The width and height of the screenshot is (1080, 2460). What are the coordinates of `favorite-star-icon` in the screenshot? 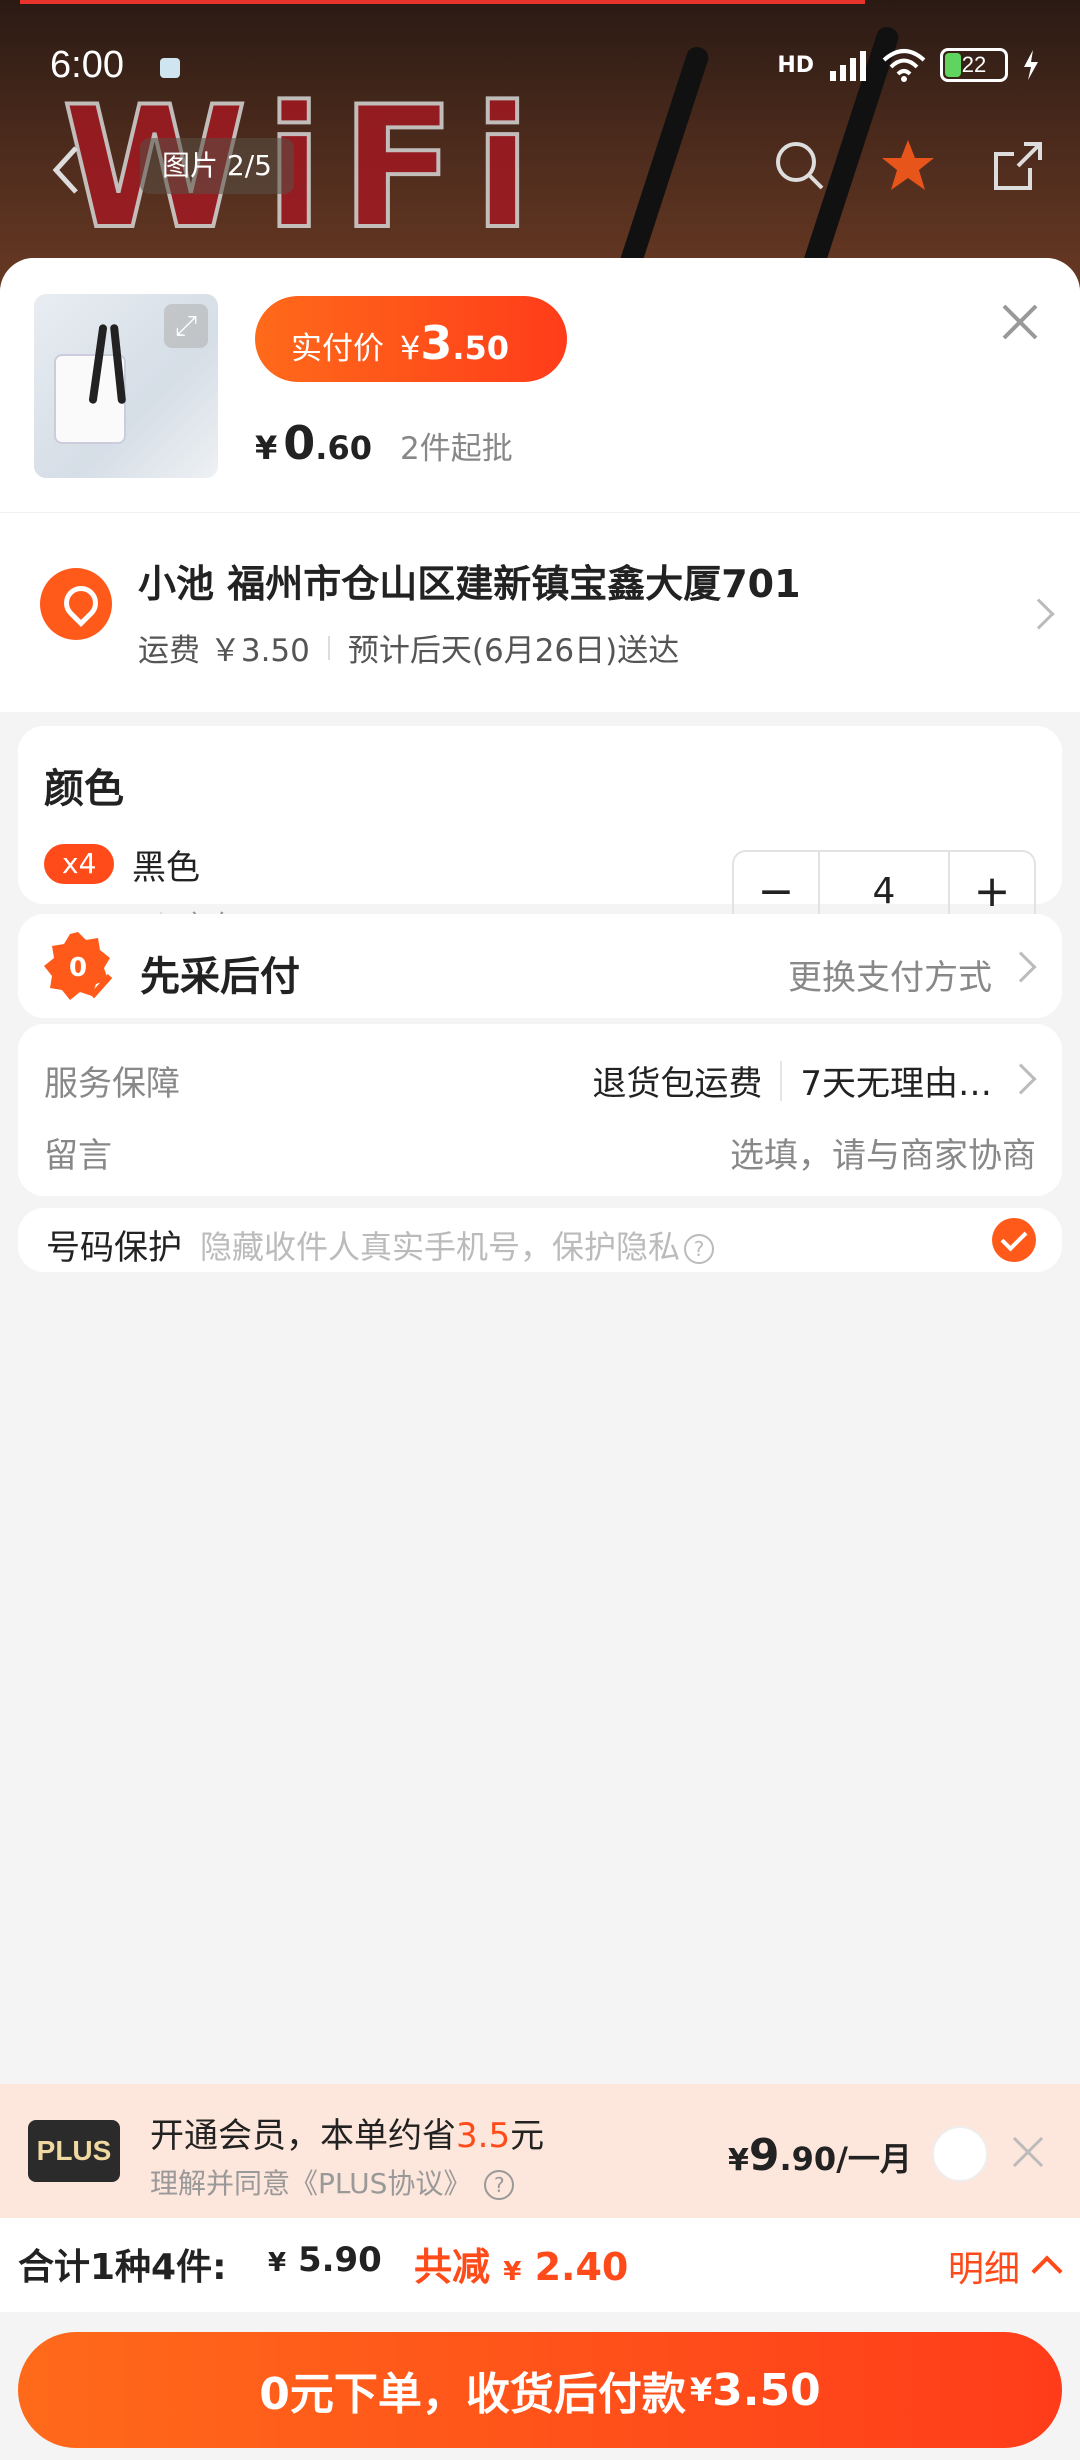 It's located at (908, 166).